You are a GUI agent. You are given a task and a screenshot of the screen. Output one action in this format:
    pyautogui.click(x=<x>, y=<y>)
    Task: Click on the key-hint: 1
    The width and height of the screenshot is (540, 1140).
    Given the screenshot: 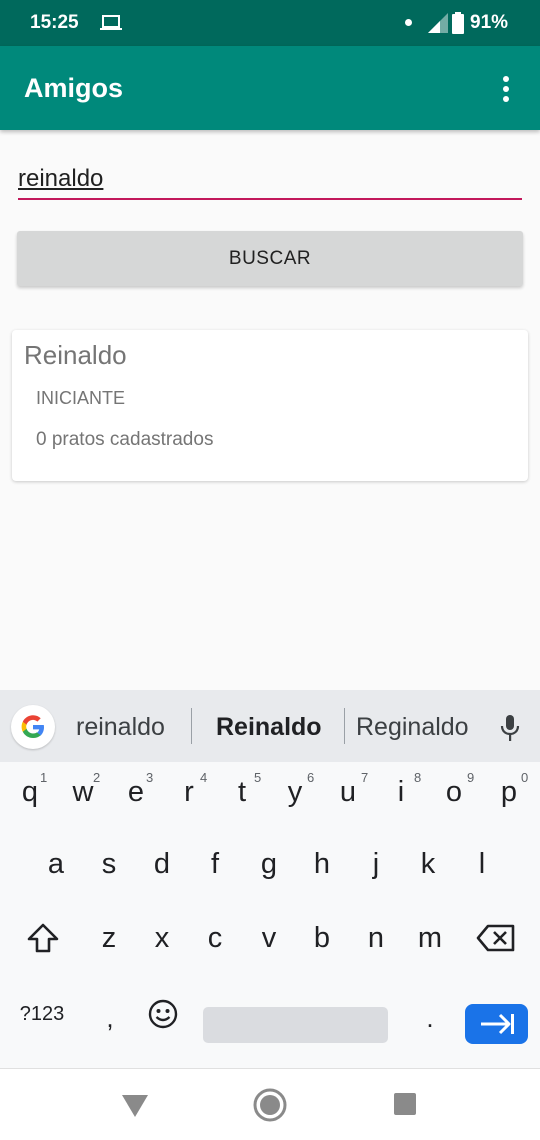 What is the action you would take?
    pyautogui.click(x=44, y=777)
    